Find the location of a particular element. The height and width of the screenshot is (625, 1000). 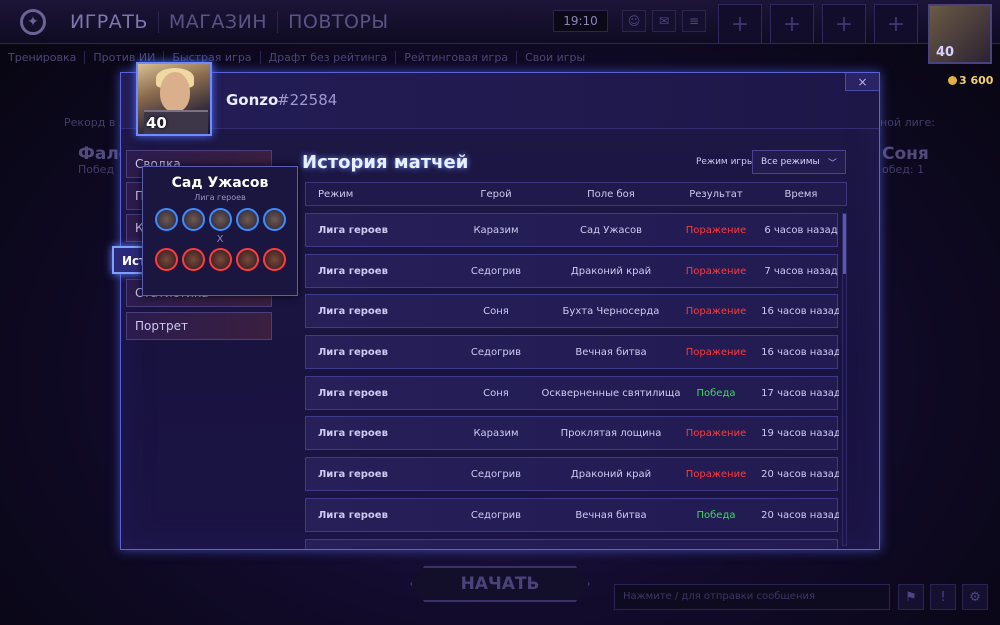

filter-label: Режим игры: is located at coordinates (727, 162).